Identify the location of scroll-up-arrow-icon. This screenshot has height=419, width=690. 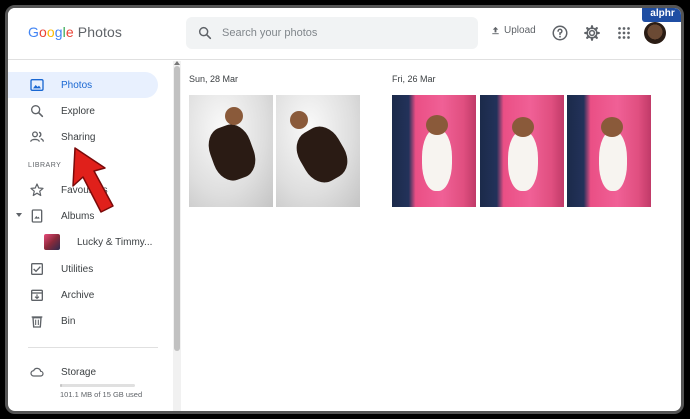
(177, 63).